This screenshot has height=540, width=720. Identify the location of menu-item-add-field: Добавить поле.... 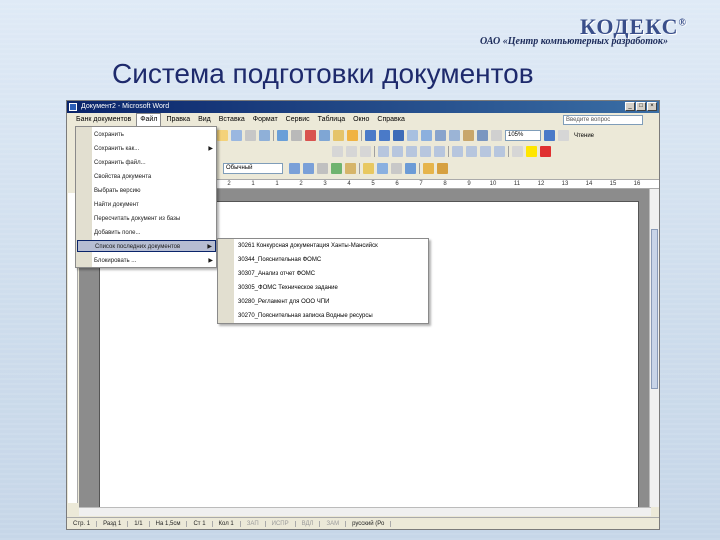
(155, 233).